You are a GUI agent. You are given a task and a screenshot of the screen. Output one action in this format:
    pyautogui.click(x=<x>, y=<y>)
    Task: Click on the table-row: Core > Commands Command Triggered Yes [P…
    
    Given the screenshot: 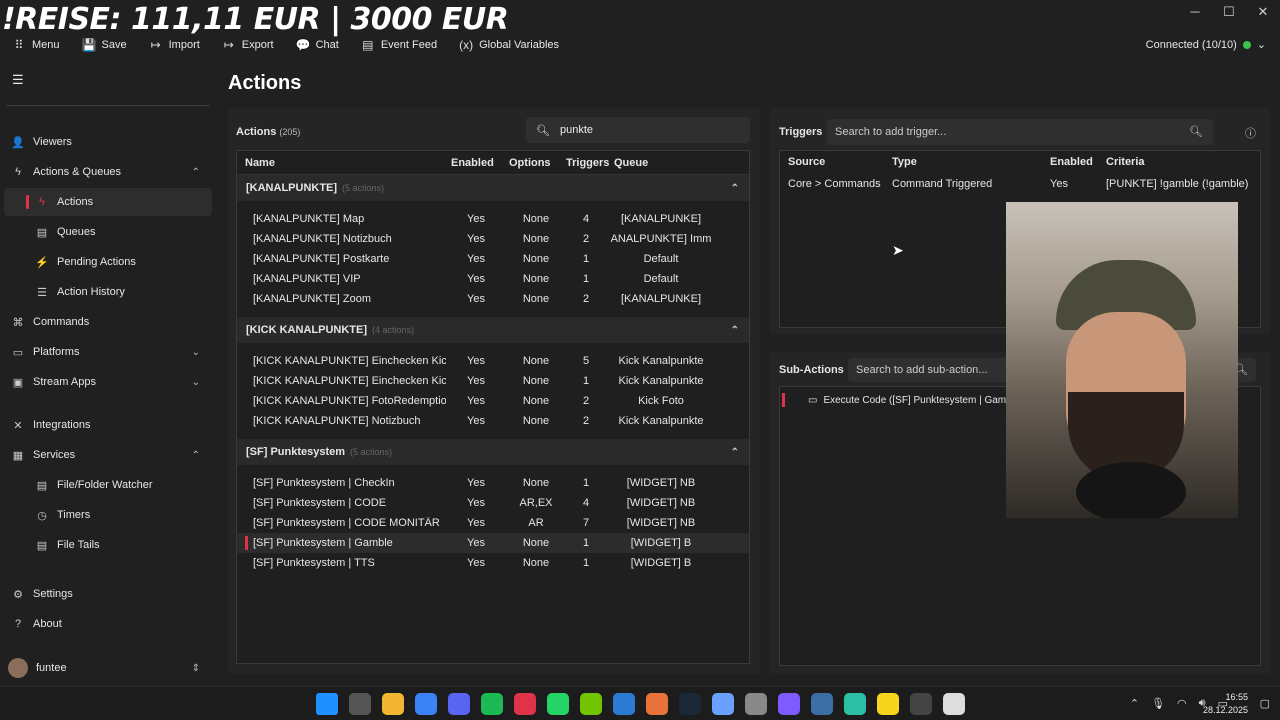 What is the action you would take?
    pyautogui.click(x=1020, y=184)
    